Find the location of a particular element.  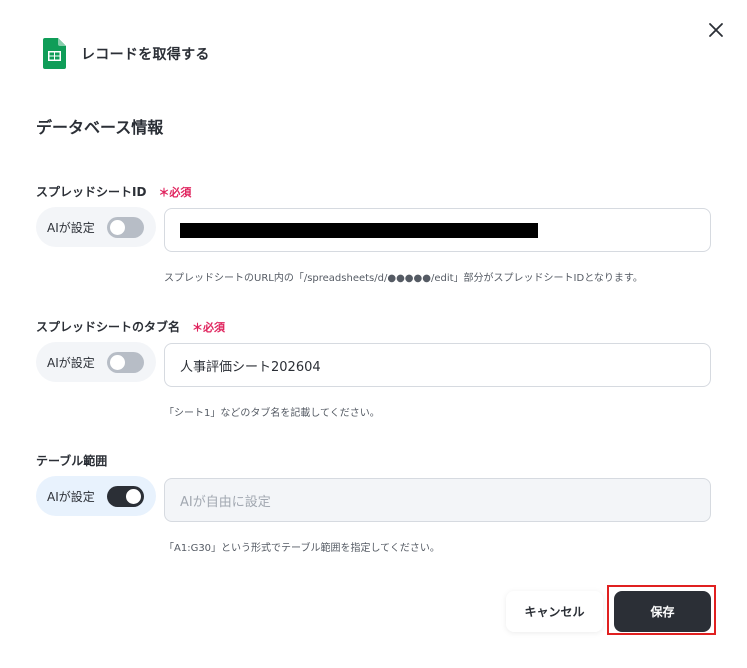

spreadsheet-id-input is located at coordinates (437, 230).